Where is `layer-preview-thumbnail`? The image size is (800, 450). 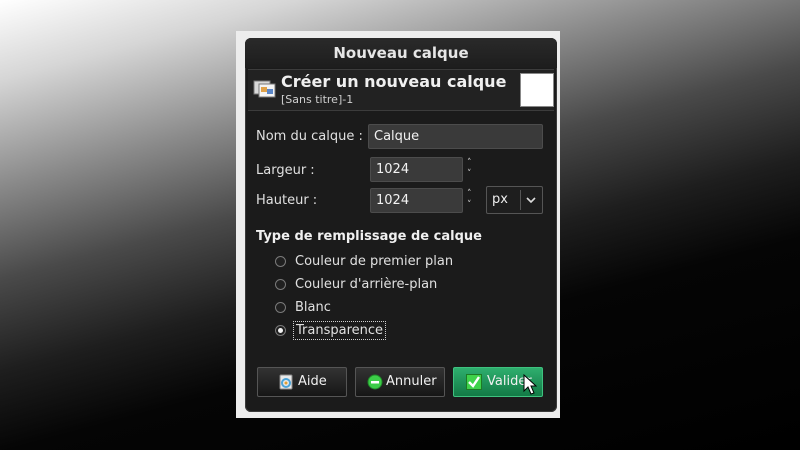
layer-preview-thumbnail is located at coordinates (537, 90).